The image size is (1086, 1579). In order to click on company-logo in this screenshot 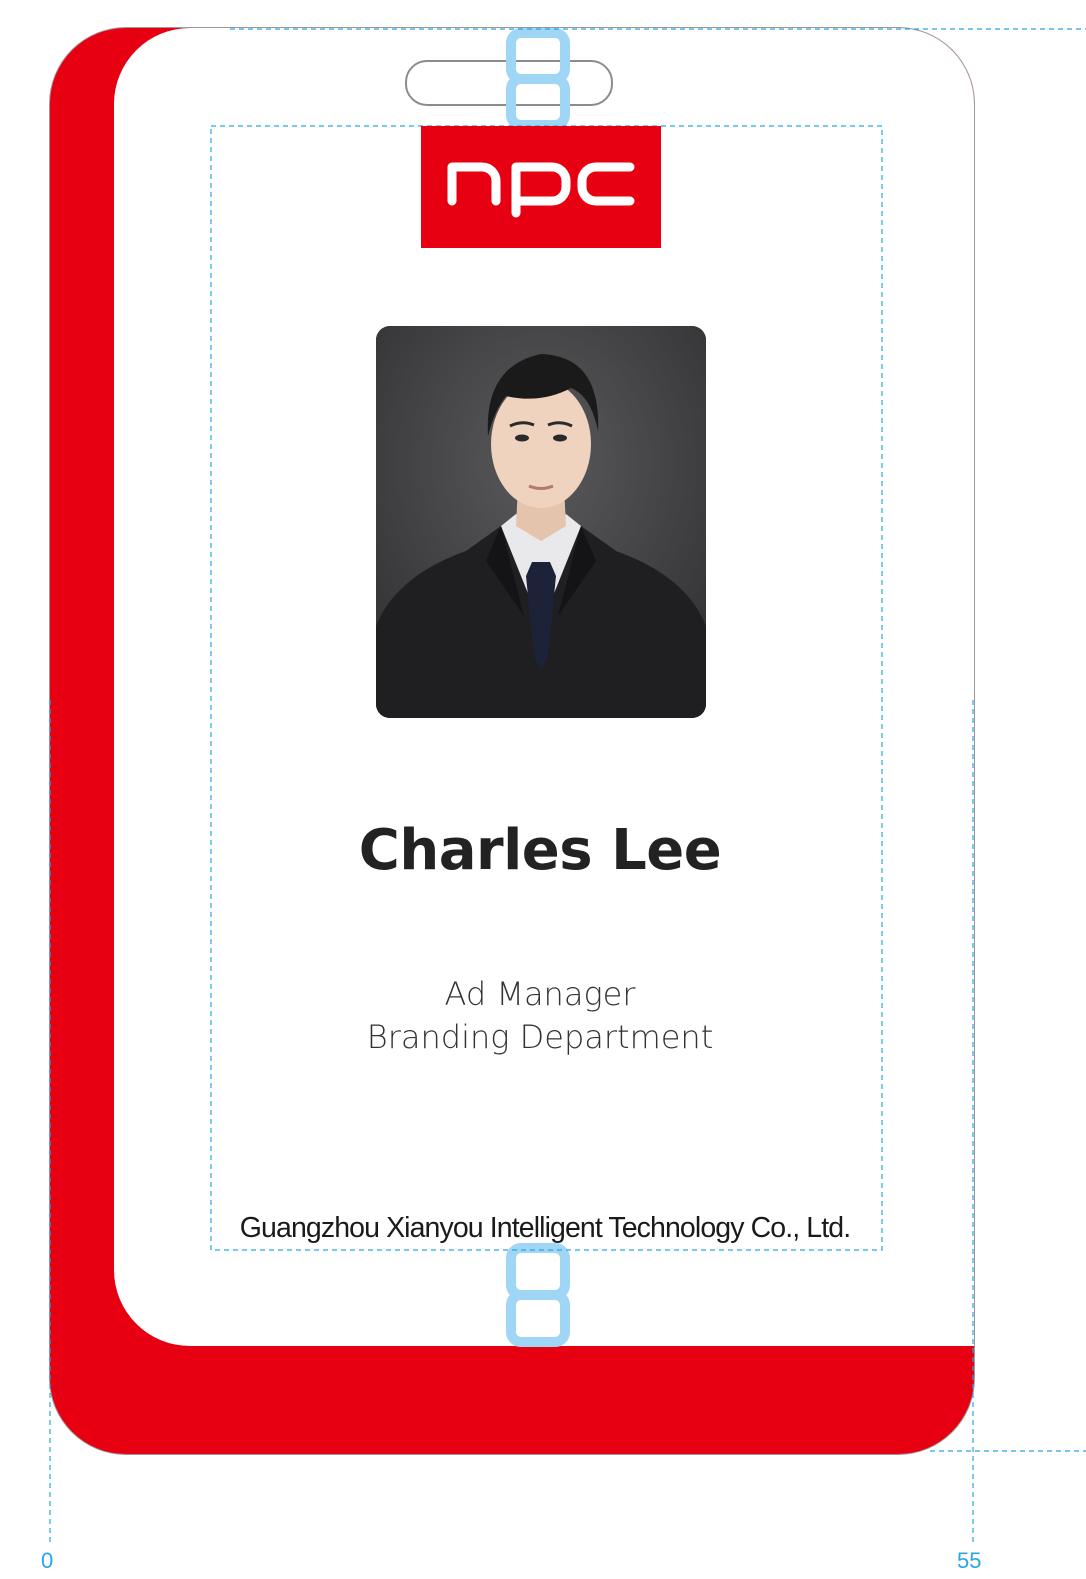, I will do `click(541, 187)`.